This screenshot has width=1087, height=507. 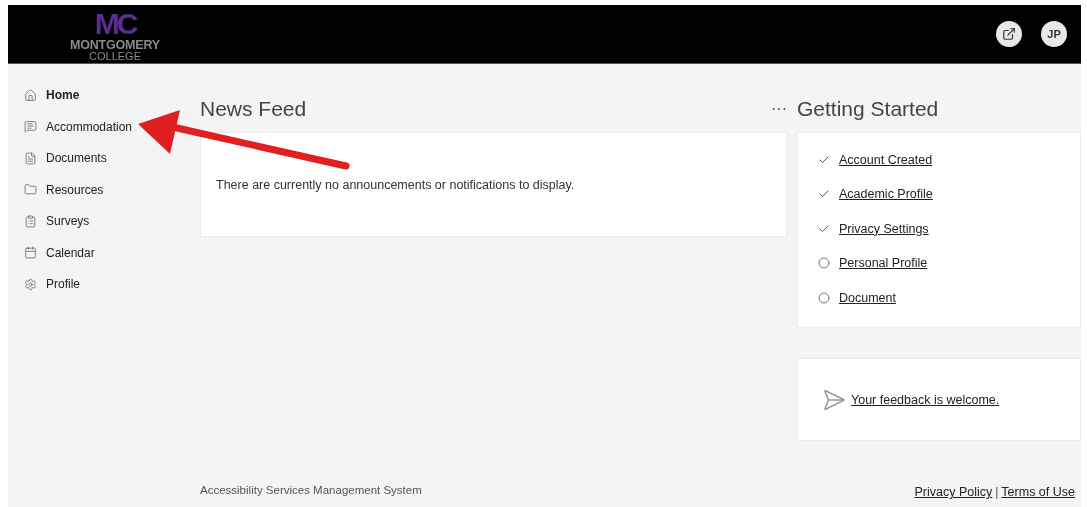 What do you see at coordinates (311, 490) in the screenshot?
I see `system-name: Accessibility Services Management System` at bounding box center [311, 490].